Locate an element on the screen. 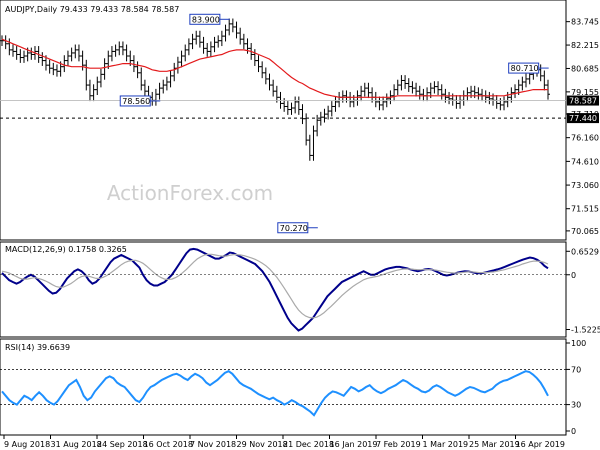 This screenshot has width=600, height=450. ytick-label: 80.685 is located at coordinates (585, 68).